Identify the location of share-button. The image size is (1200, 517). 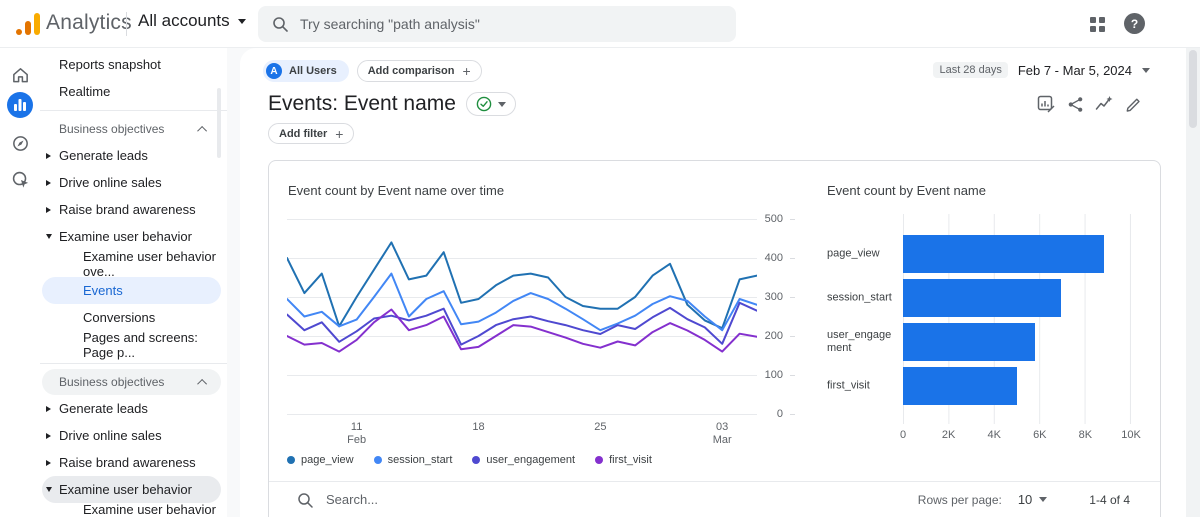
(1075, 104).